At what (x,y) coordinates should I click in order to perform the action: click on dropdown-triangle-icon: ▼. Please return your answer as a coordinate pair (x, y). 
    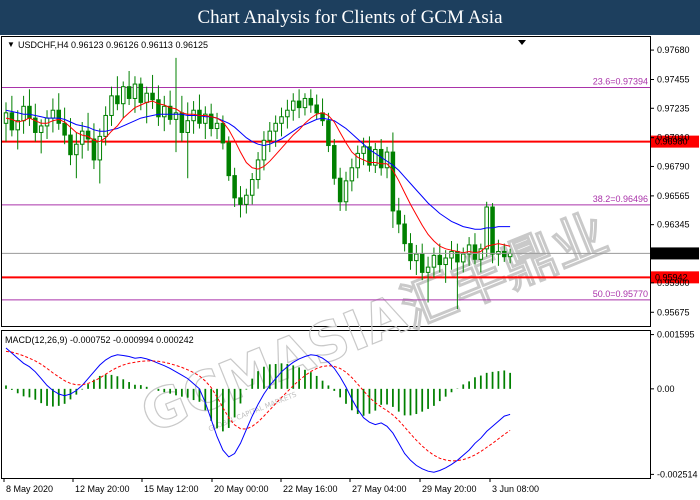
    Looking at the image, I should click on (11, 44).